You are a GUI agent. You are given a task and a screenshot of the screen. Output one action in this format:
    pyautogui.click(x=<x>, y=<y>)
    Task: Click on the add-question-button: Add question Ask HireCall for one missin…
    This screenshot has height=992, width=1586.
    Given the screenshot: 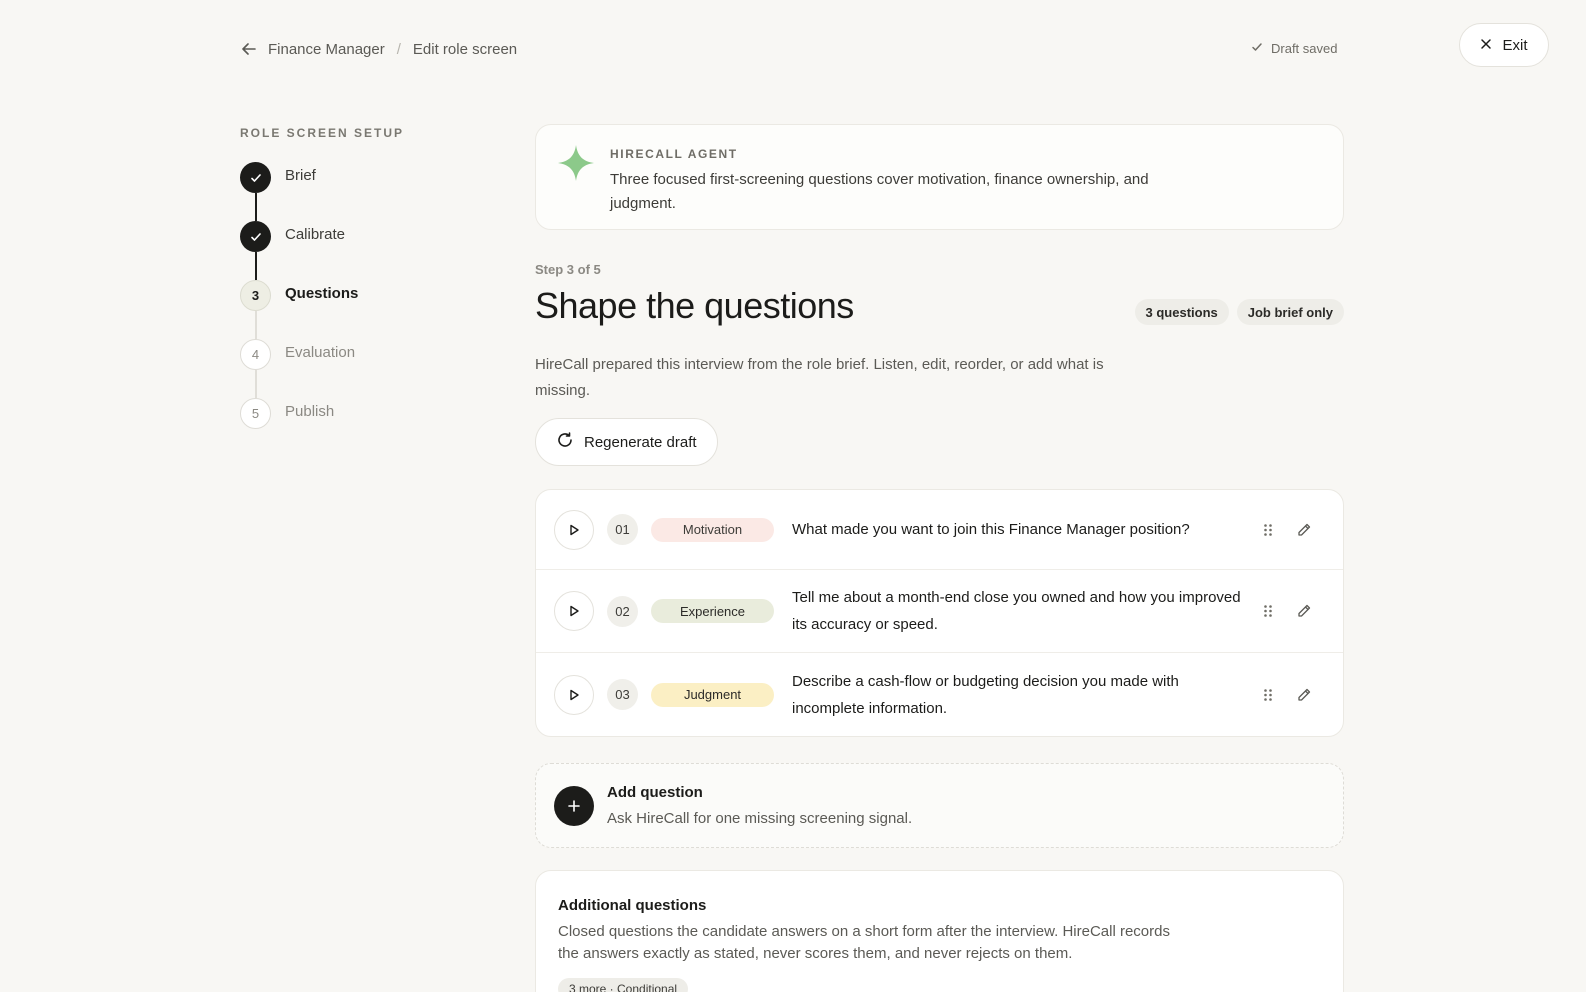 What is the action you would take?
    pyautogui.click(x=939, y=805)
    